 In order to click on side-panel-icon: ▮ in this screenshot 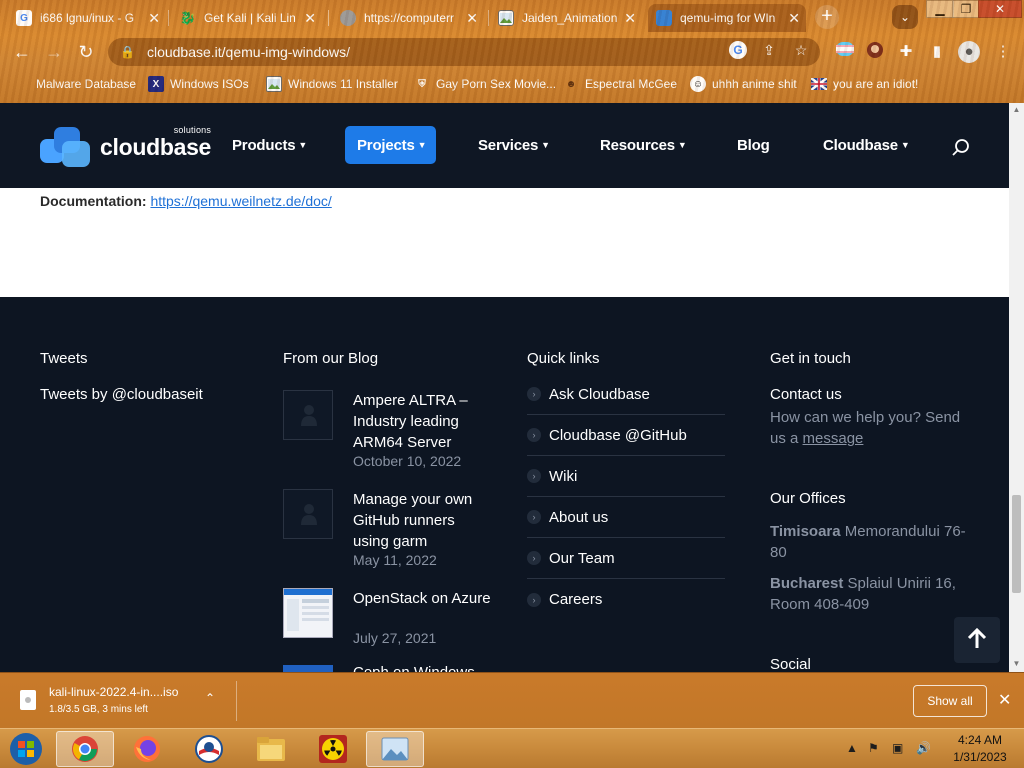, I will do `click(937, 52)`.